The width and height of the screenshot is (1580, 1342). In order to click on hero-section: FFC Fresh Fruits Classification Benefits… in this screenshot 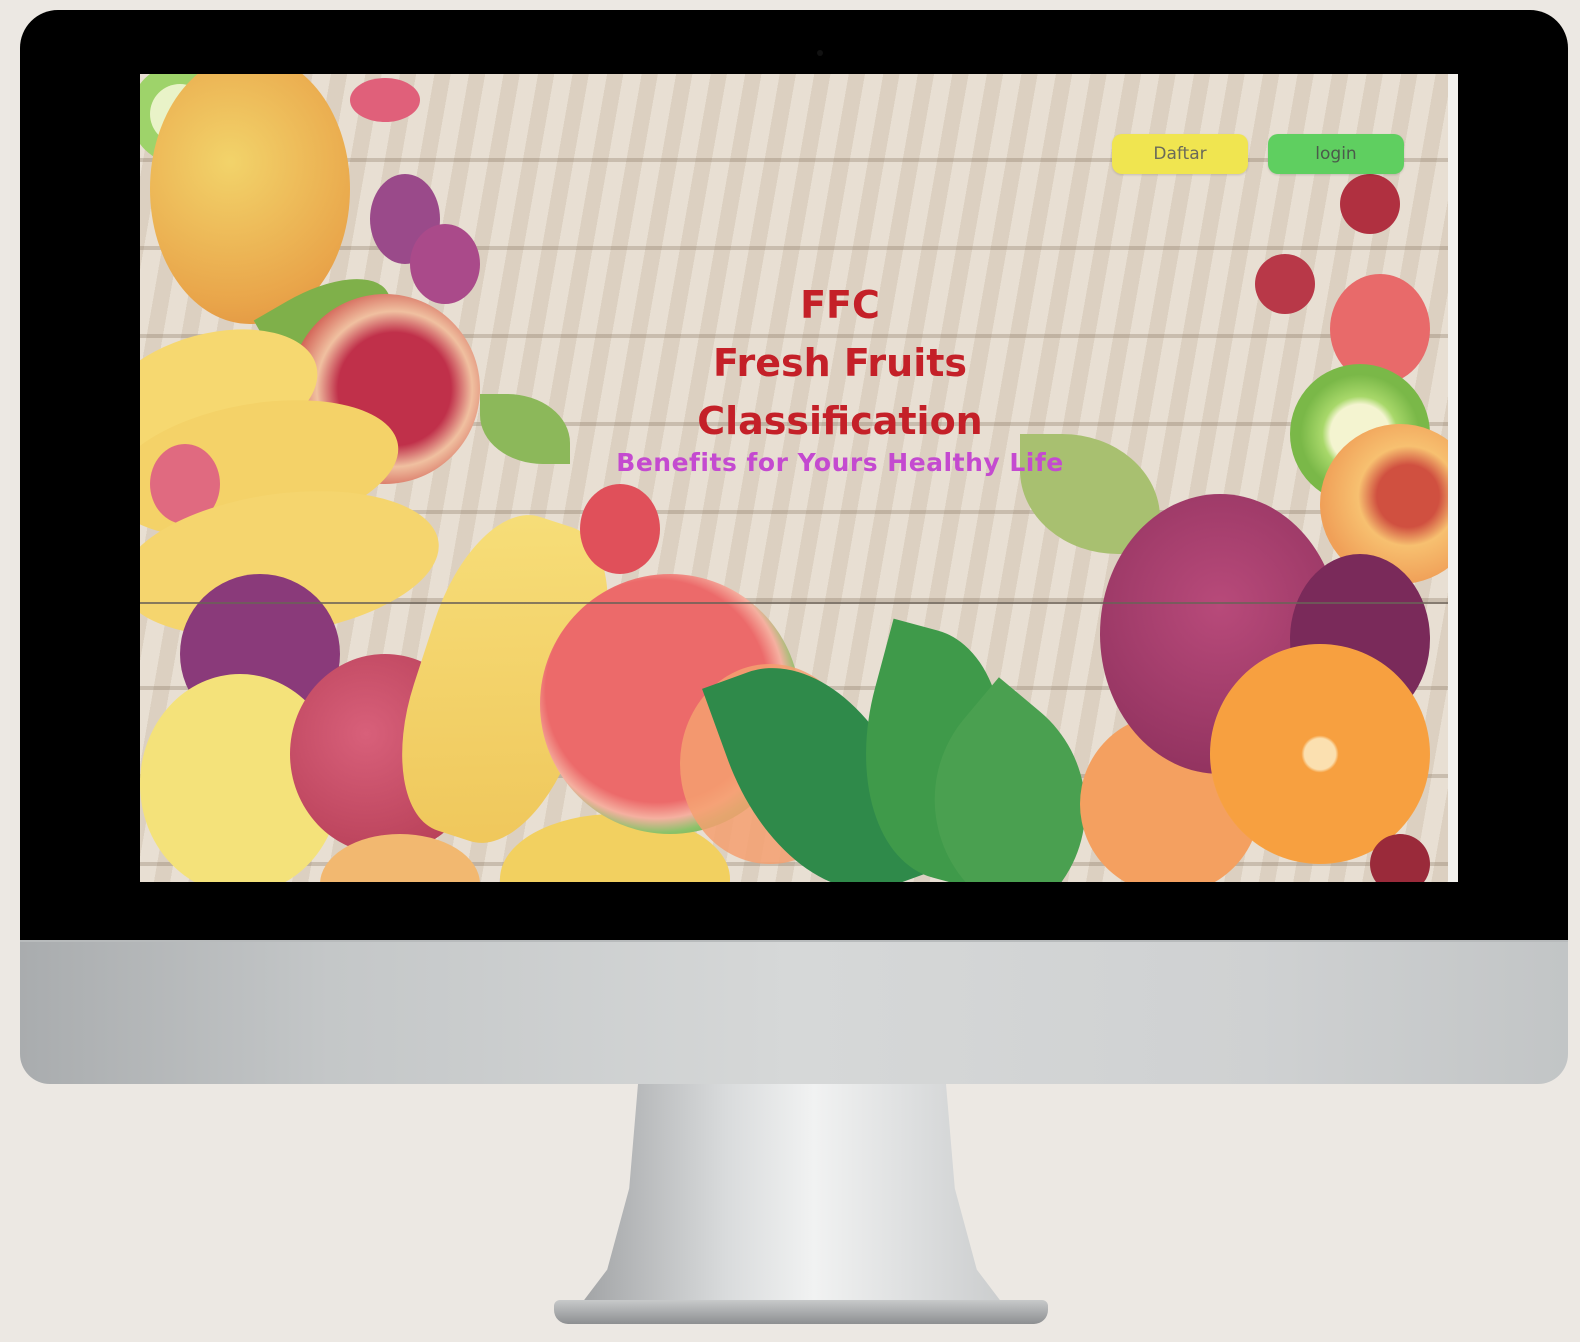, I will do `click(840, 376)`.